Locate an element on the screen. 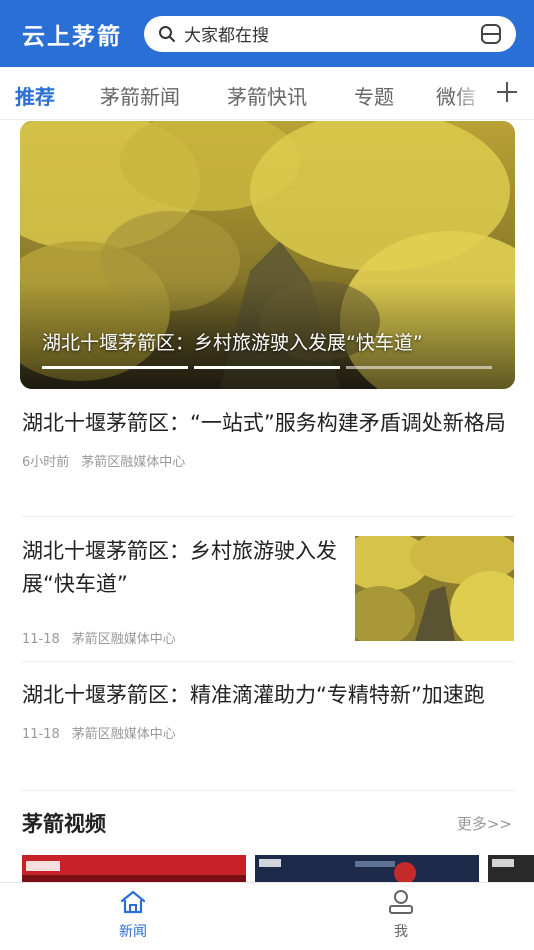 The width and height of the screenshot is (534, 950). tab-recommend: 推荐 is located at coordinates (35, 95).